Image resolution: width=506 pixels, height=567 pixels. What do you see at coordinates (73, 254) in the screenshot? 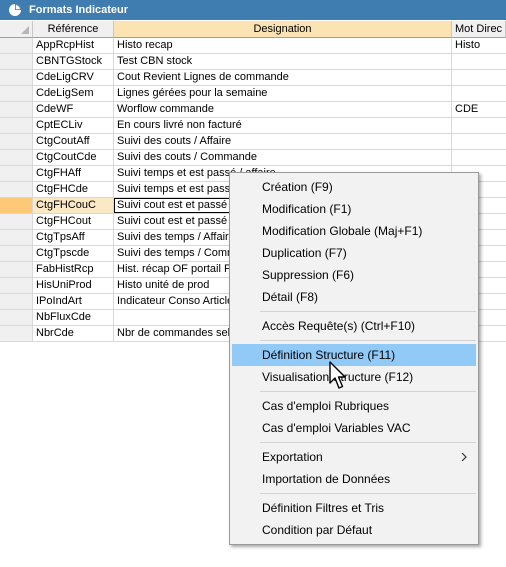
I see `cell-reference: CtgTpscde` at bounding box center [73, 254].